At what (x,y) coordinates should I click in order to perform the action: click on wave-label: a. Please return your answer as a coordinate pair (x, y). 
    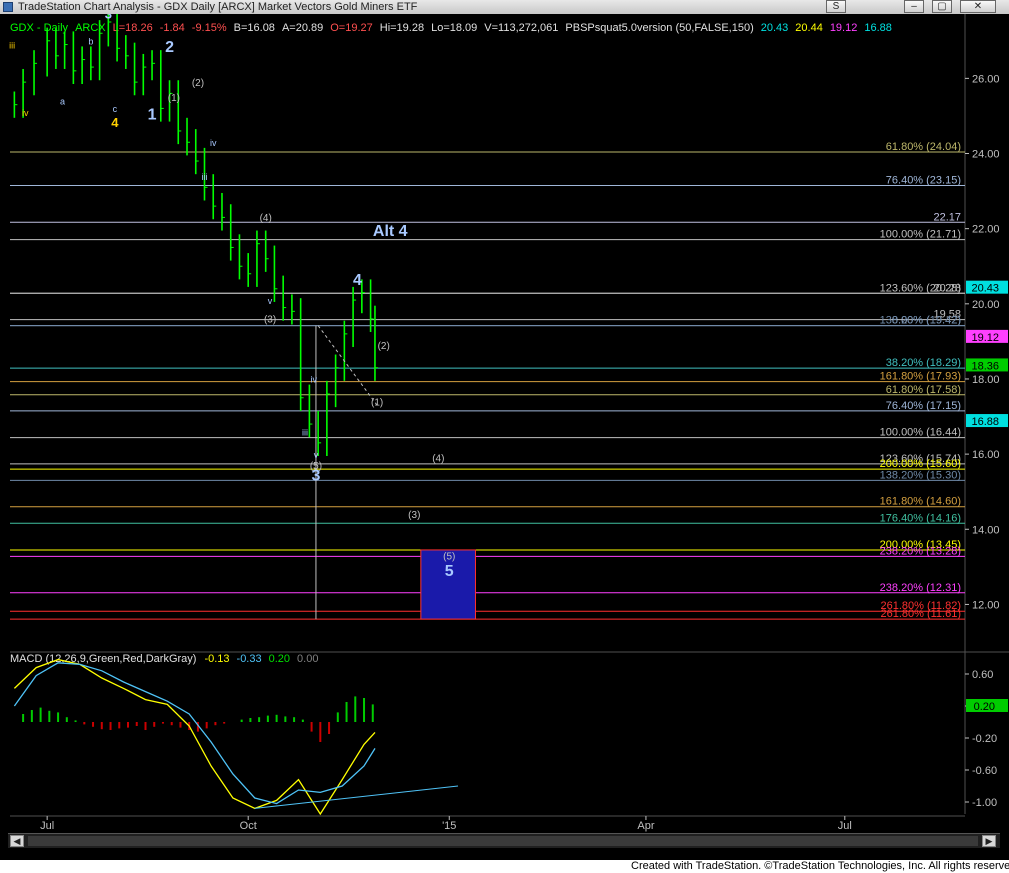
    Looking at the image, I should click on (62, 102).